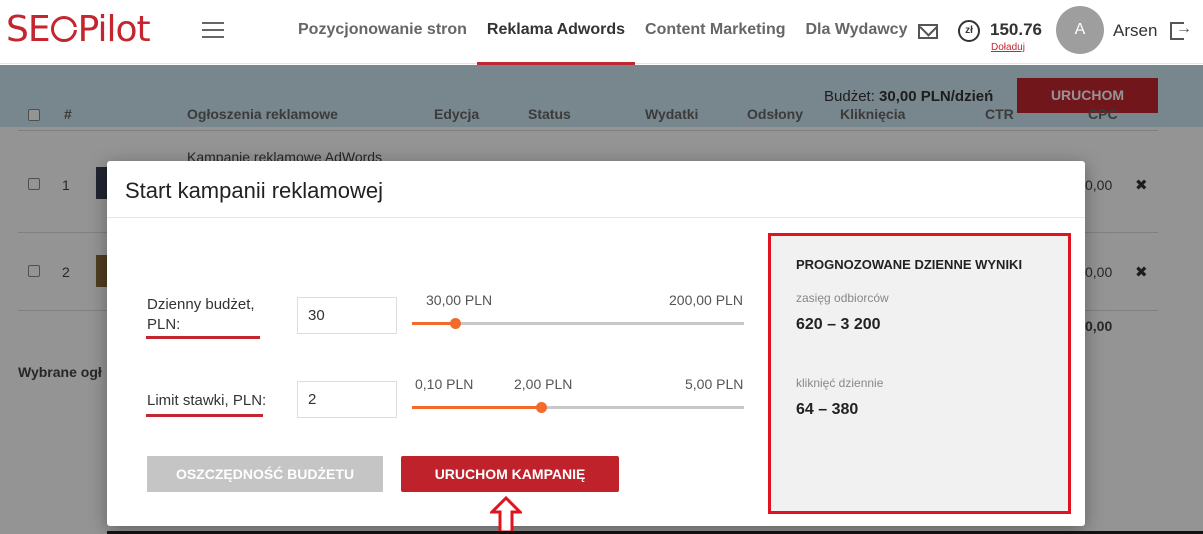 The width and height of the screenshot is (1203, 534). What do you see at coordinates (840, 383) in the screenshot?
I see `clicks-label: kliknięć dziennie` at bounding box center [840, 383].